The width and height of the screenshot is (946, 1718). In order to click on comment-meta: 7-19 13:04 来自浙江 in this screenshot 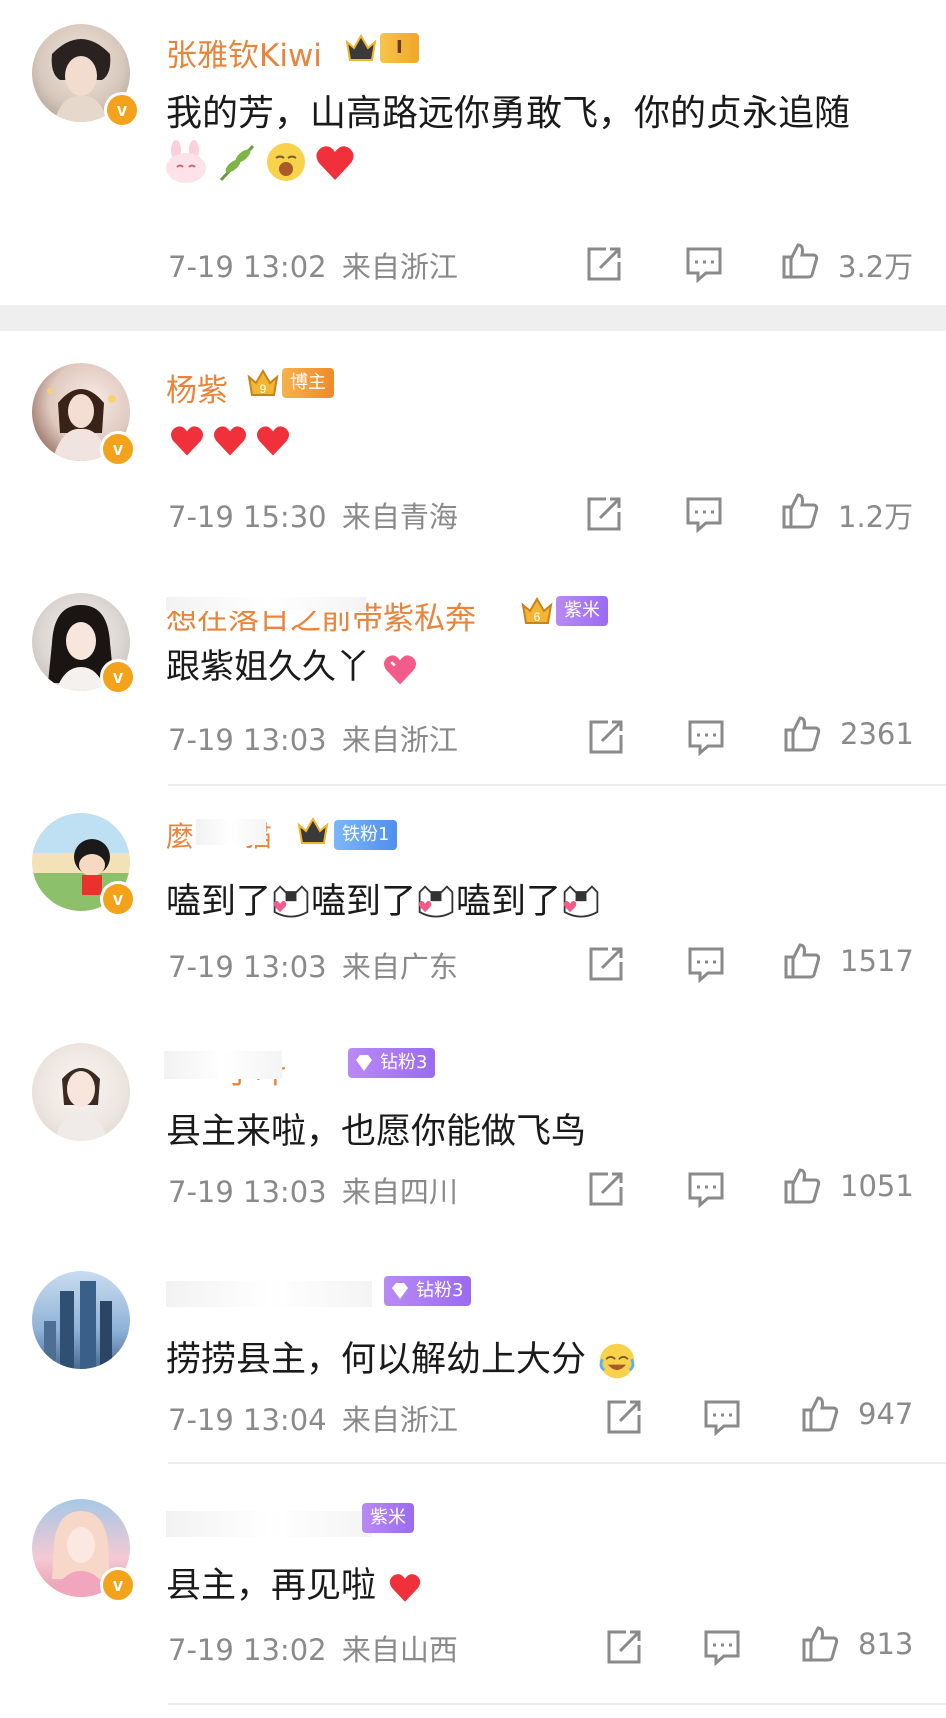, I will do `click(313, 1418)`.